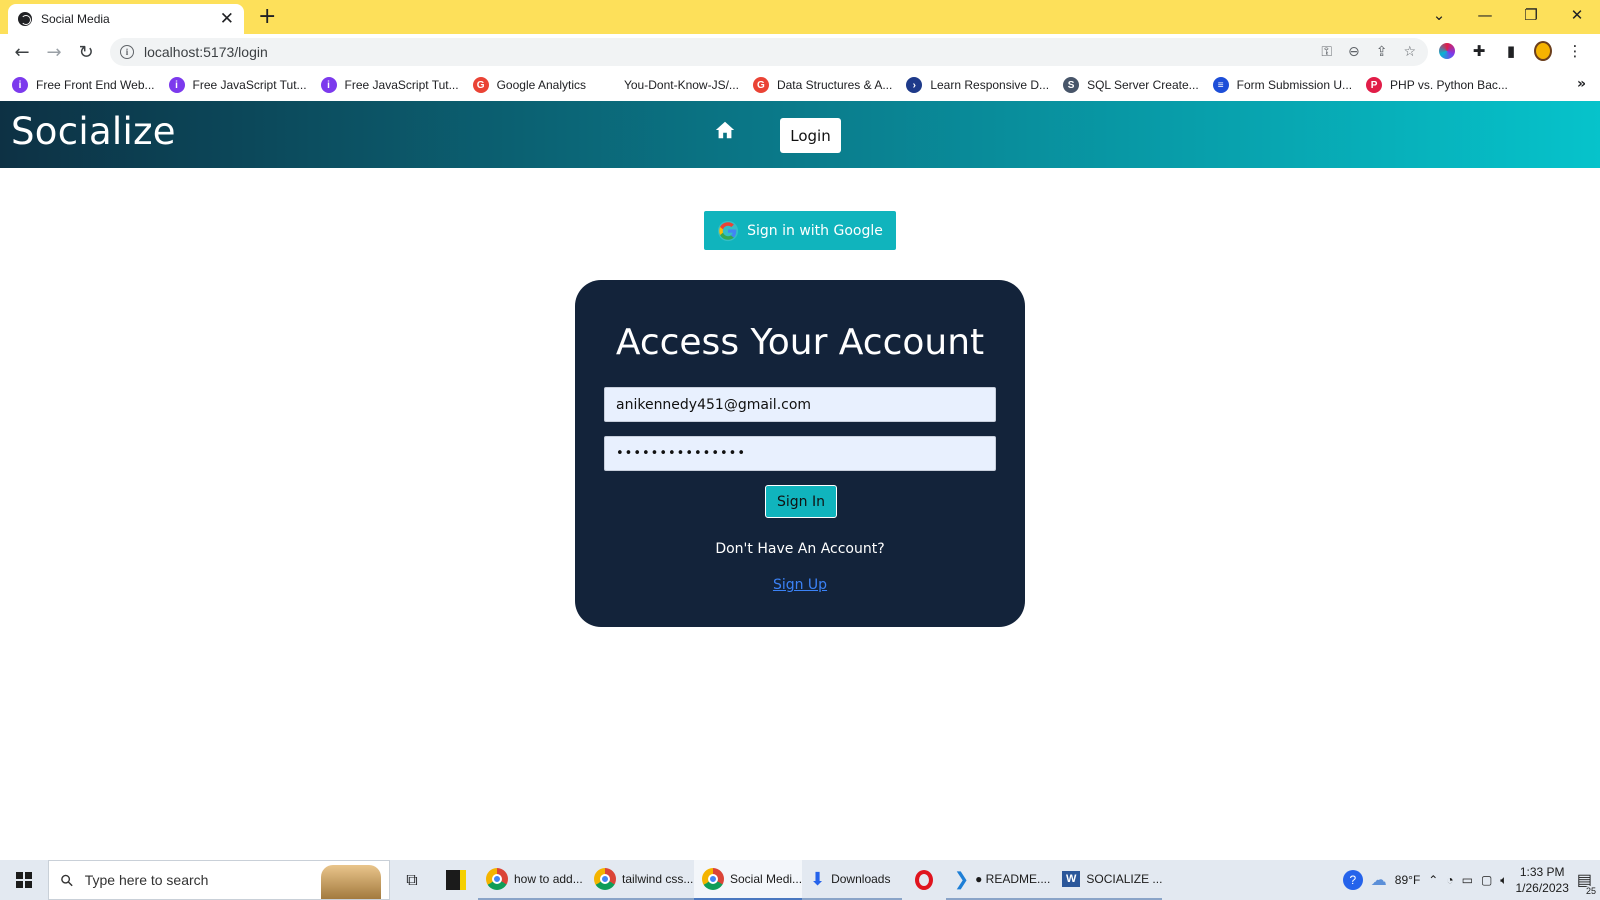 The image size is (1600, 900). Describe the element at coordinates (1449, 880) in the screenshot. I see `wifi-icon: ◔` at that location.